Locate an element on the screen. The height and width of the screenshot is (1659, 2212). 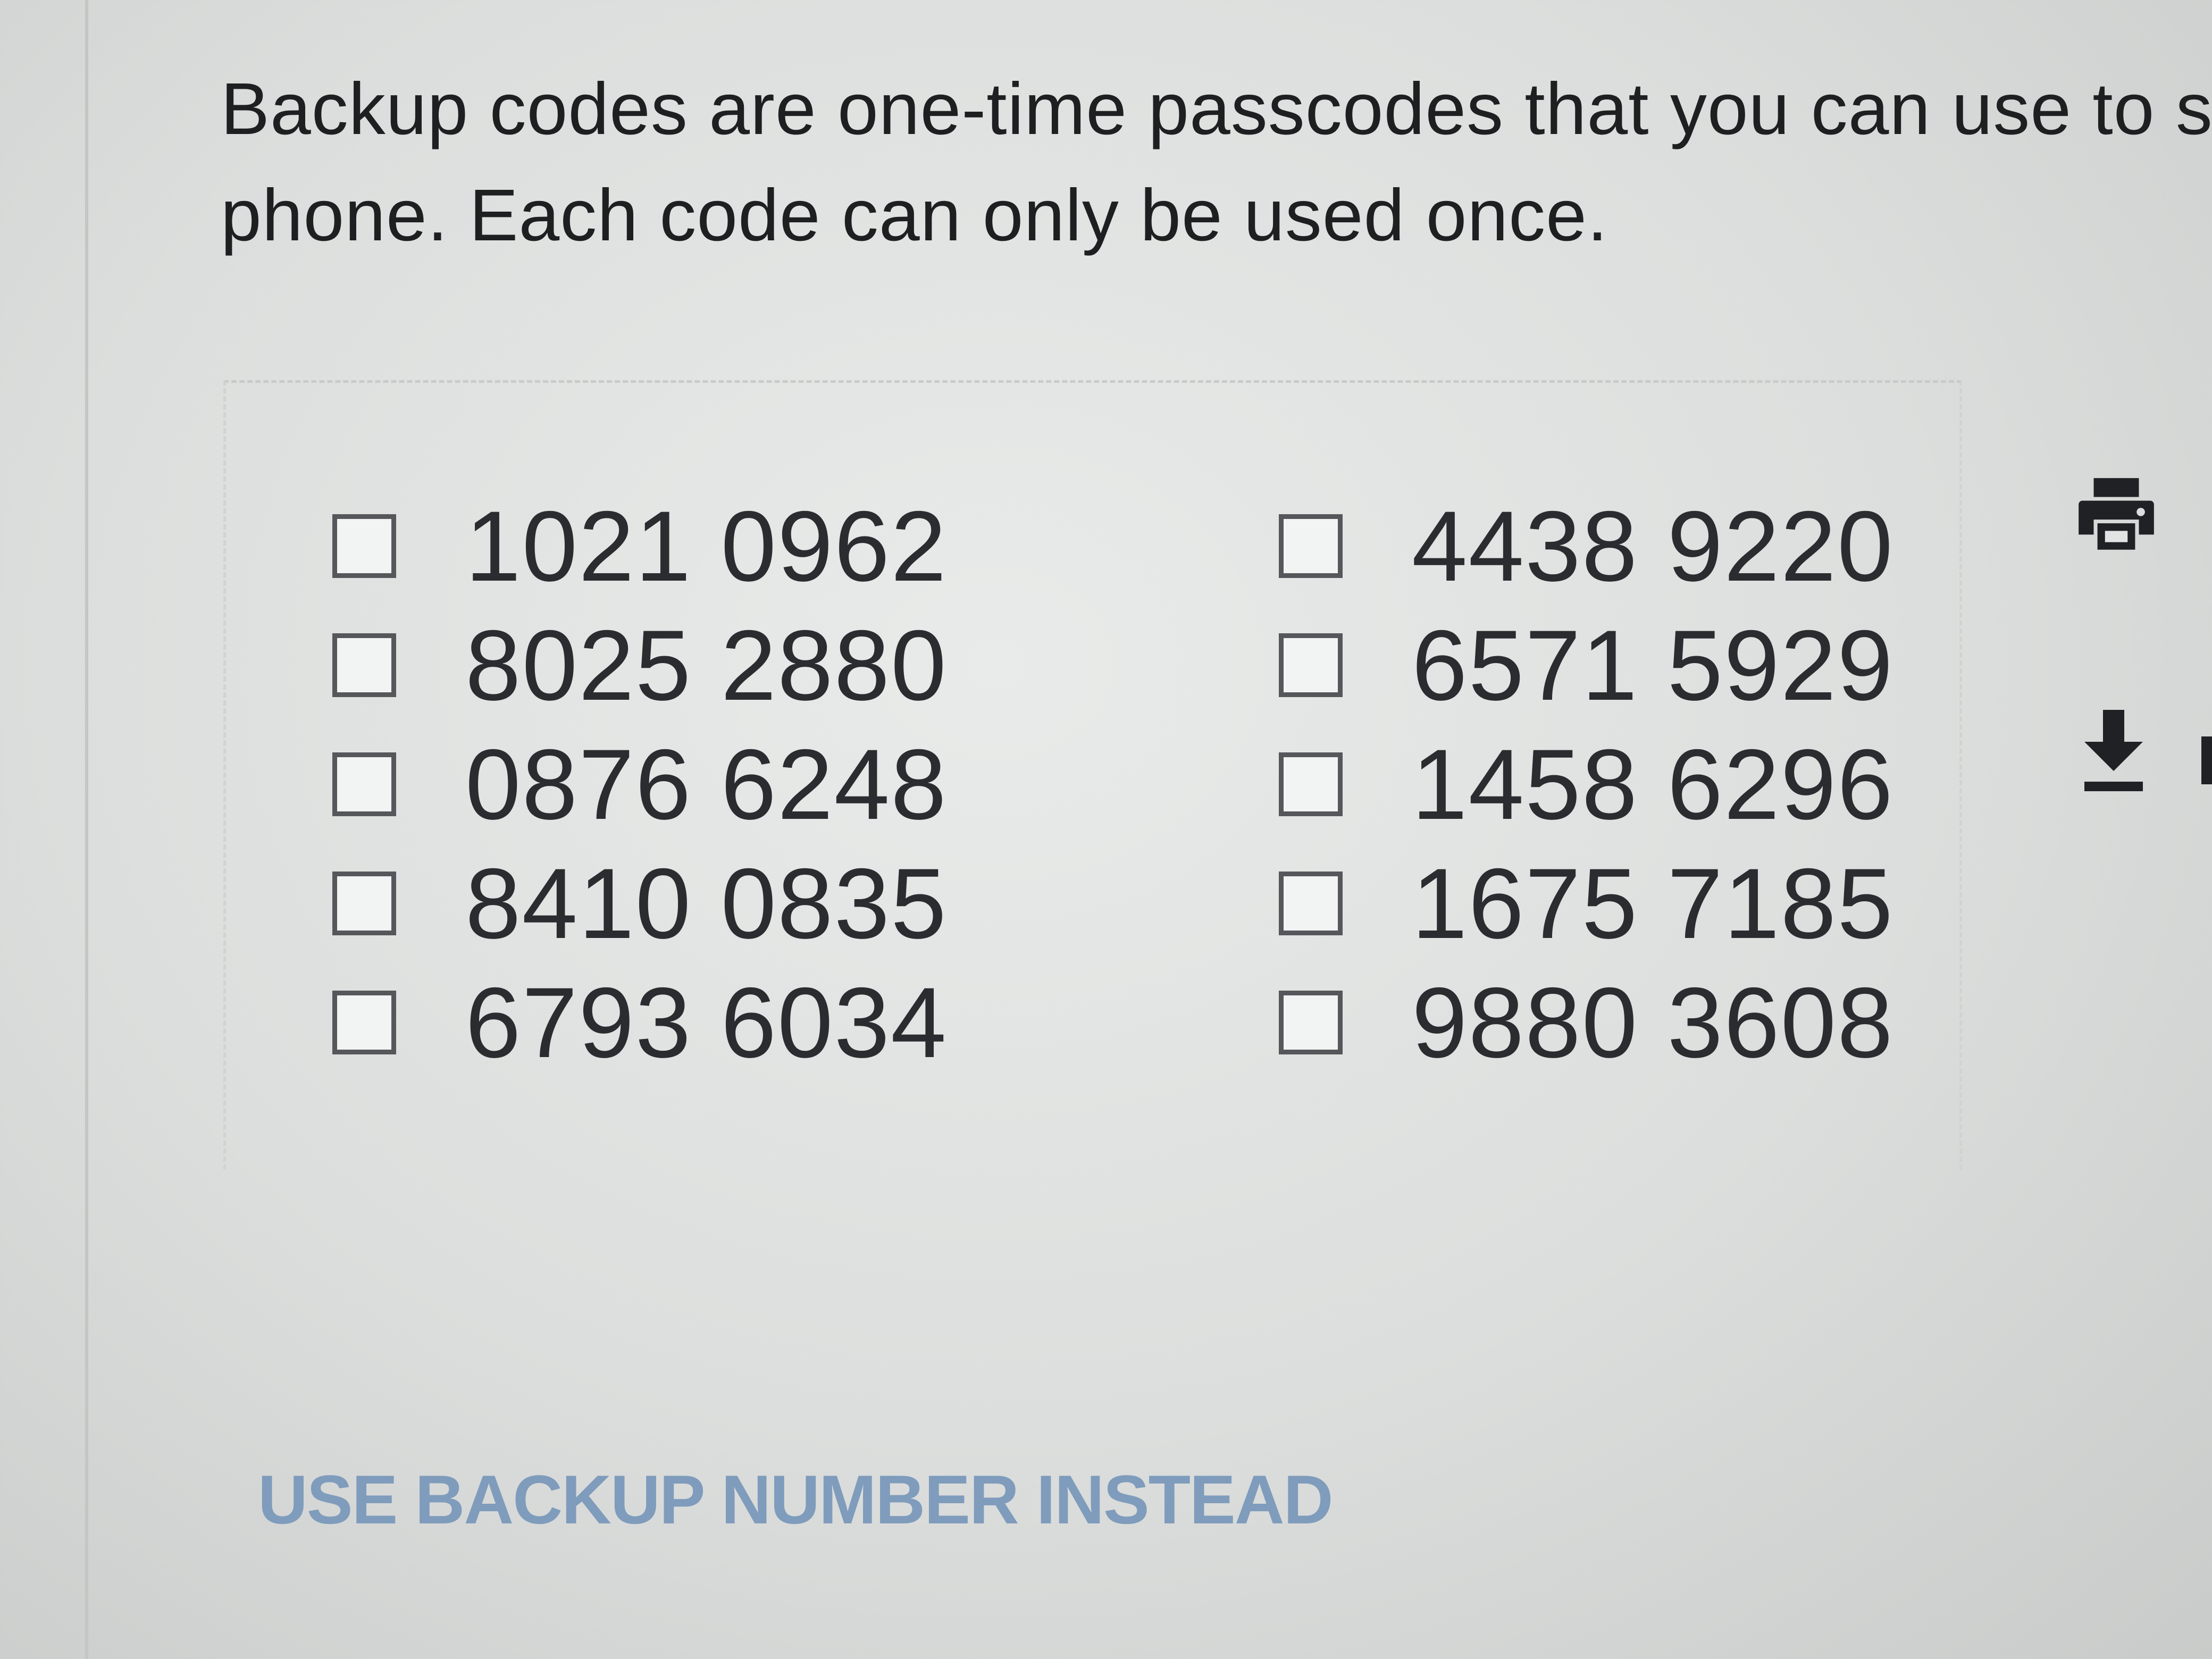
code-item: 6571 5929 is located at coordinates (1586, 665).